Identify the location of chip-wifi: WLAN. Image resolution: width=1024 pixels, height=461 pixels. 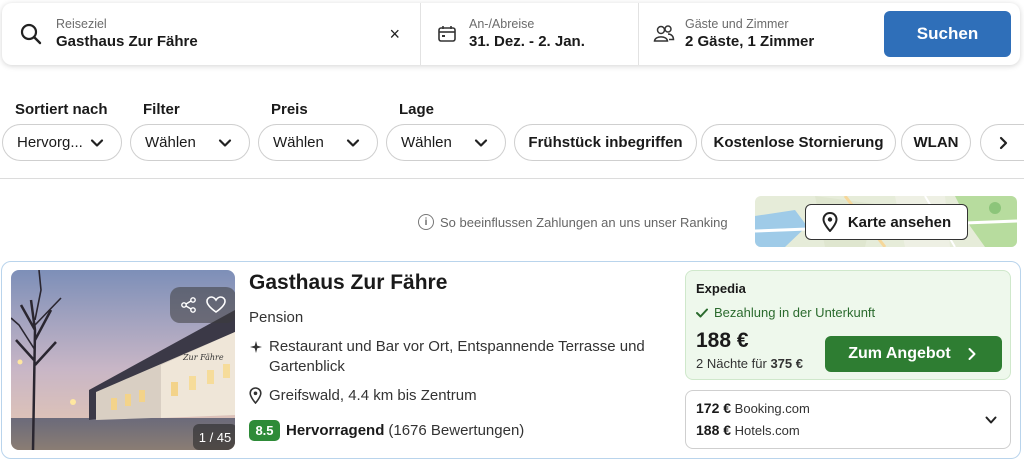
(936, 142).